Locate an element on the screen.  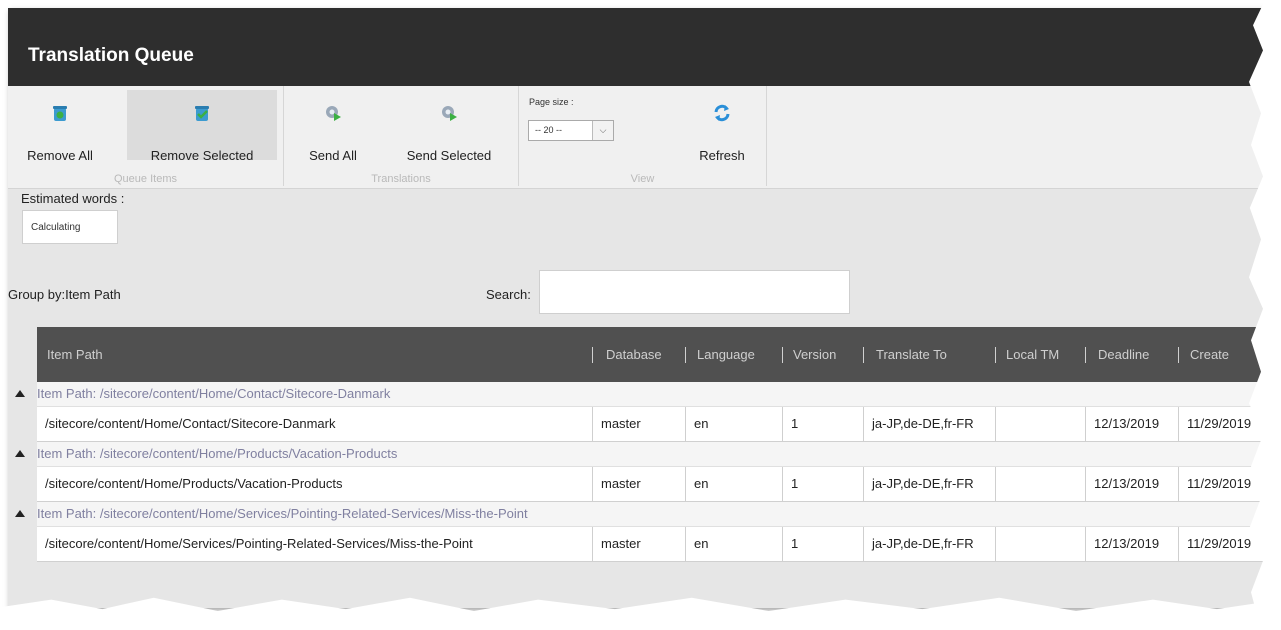
send-selected-label: Send Selected is located at coordinates (449, 155).